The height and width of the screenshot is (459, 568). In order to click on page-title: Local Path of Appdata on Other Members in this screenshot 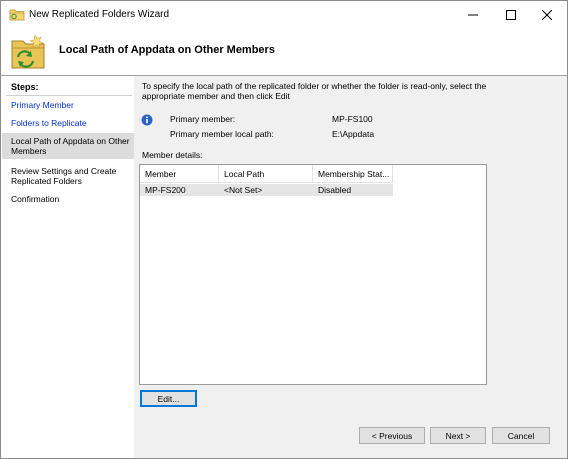, I will do `click(167, 50)`.